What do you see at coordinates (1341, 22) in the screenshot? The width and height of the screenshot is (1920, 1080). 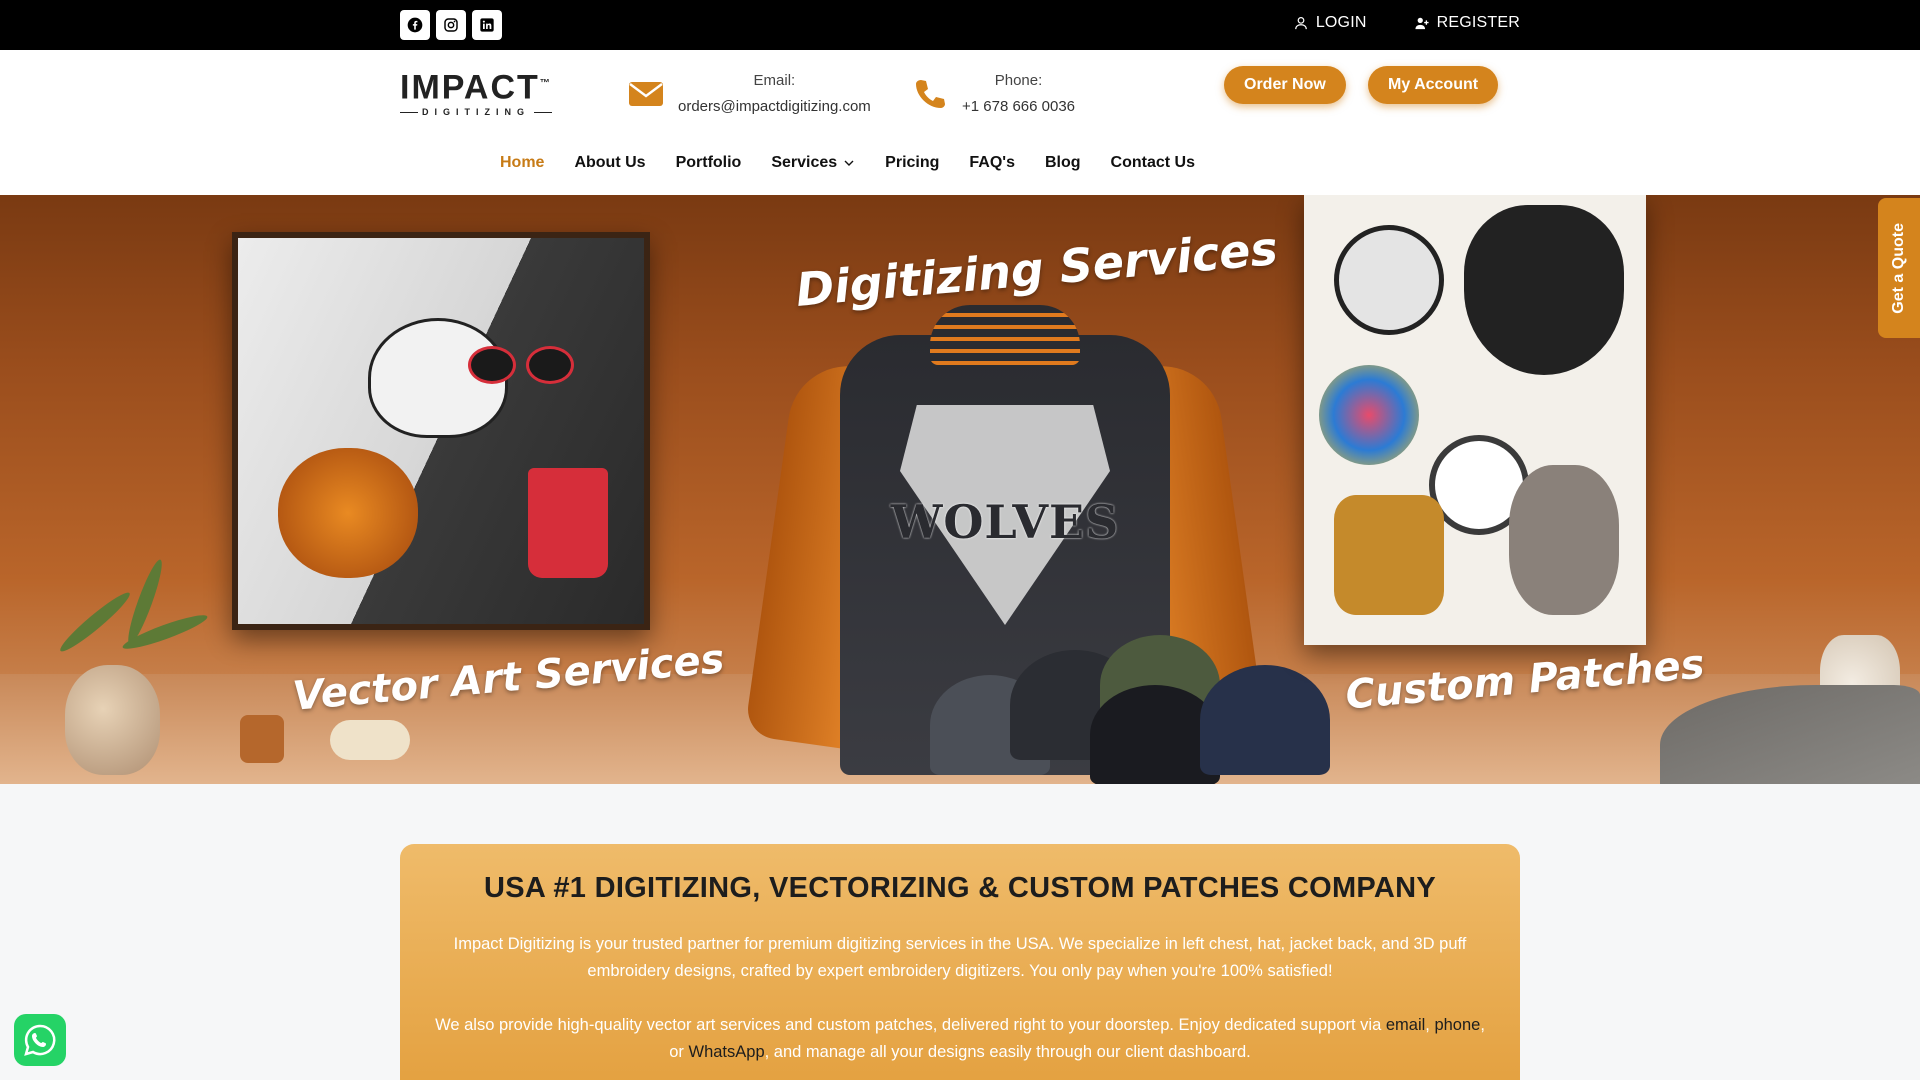 I see `login-label: LOGIN` at bounding box center [1341, 22].